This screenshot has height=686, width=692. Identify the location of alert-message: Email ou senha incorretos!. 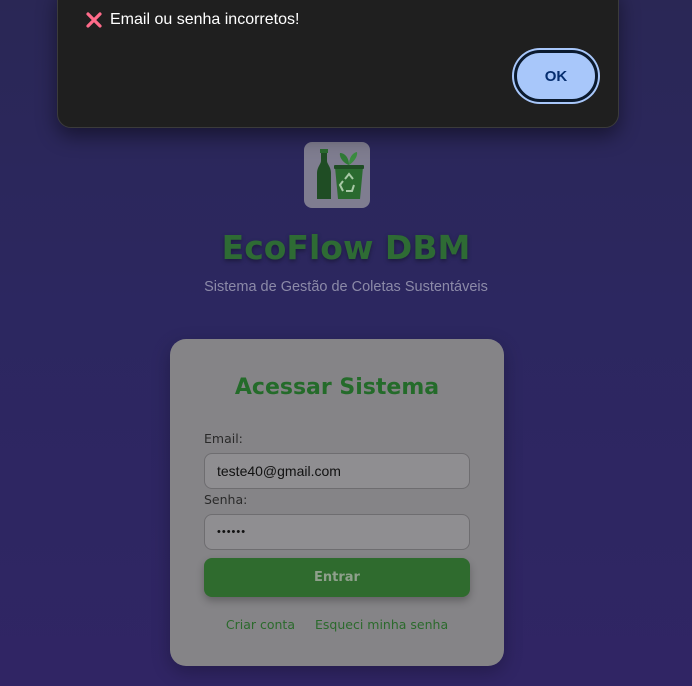
(192, 20).